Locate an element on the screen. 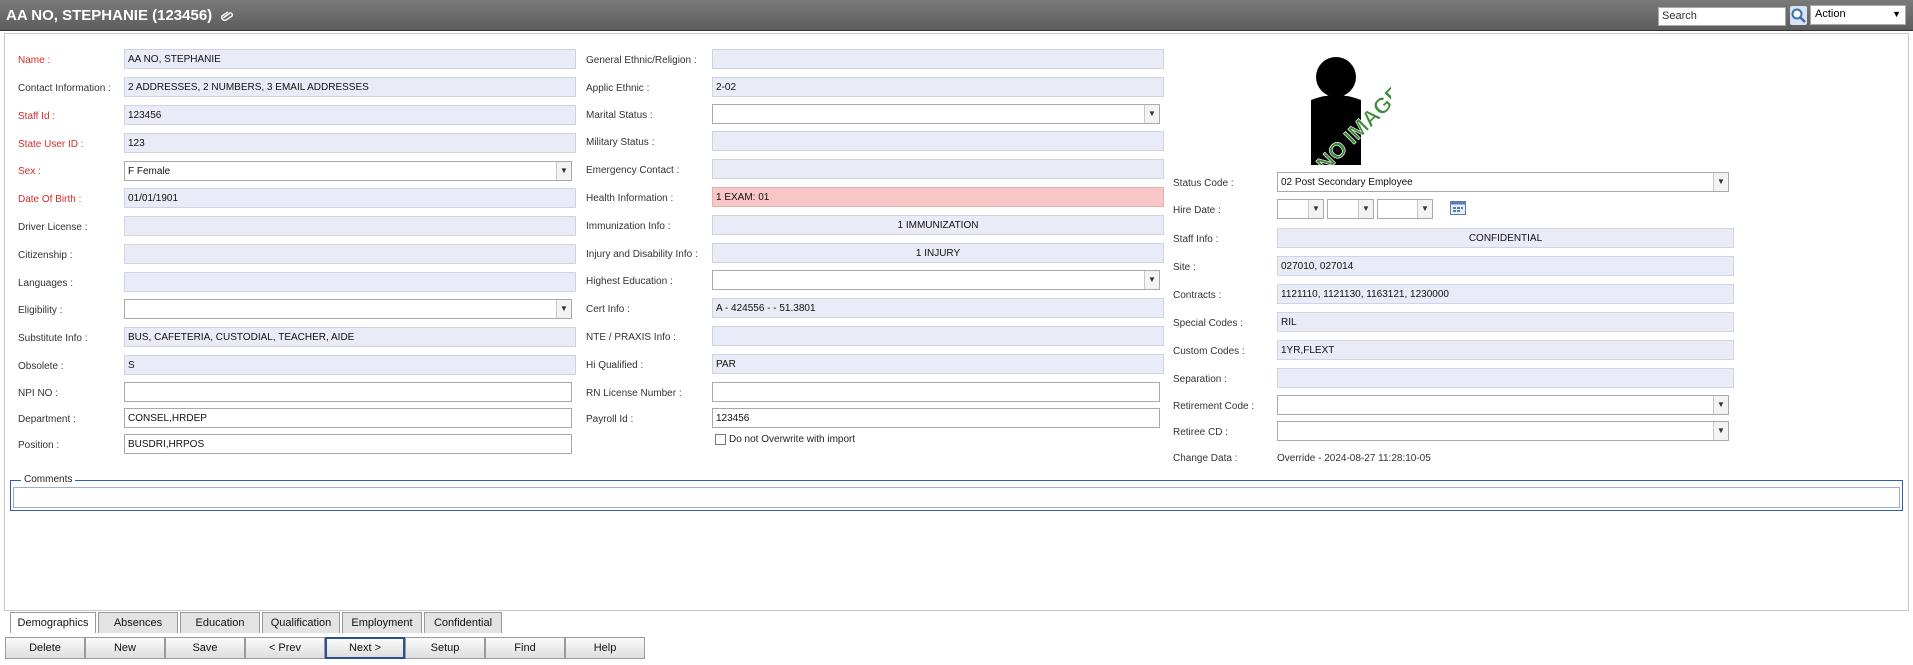 The width and height of the screenshot is (1913, 665). immunization-label: Immunization Info : is located at coordinates (628, 226).